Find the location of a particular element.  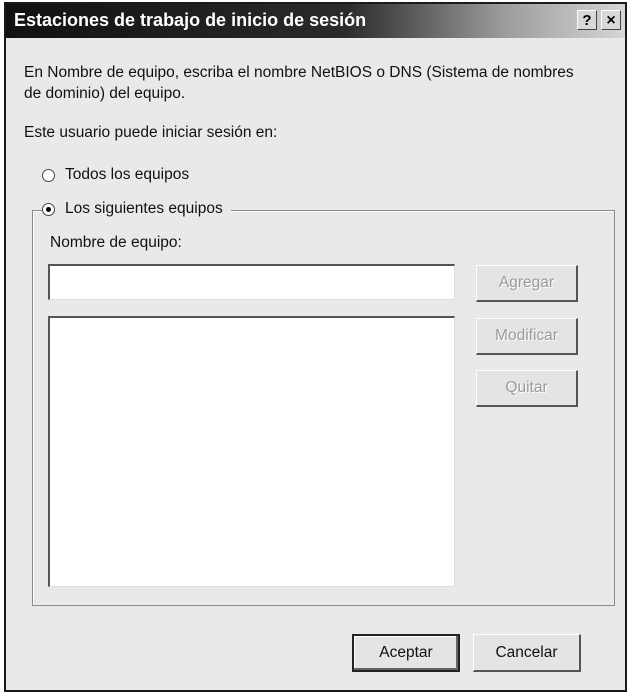

radio-checked-icon is located at coordinates (48, 209).